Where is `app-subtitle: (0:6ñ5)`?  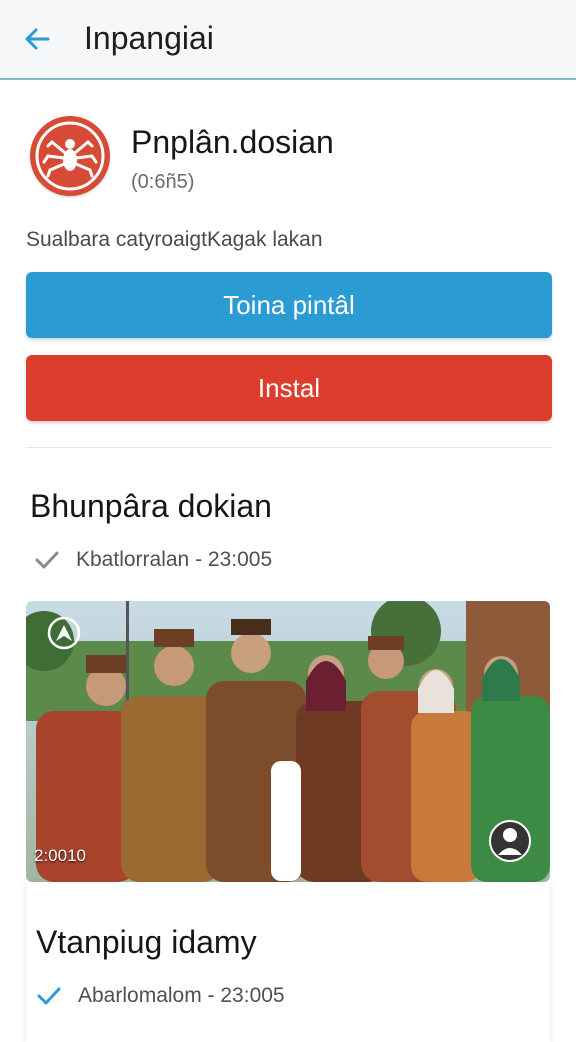
app-subtitle: (0:6ñ5) is located at coordinates (163, 182).